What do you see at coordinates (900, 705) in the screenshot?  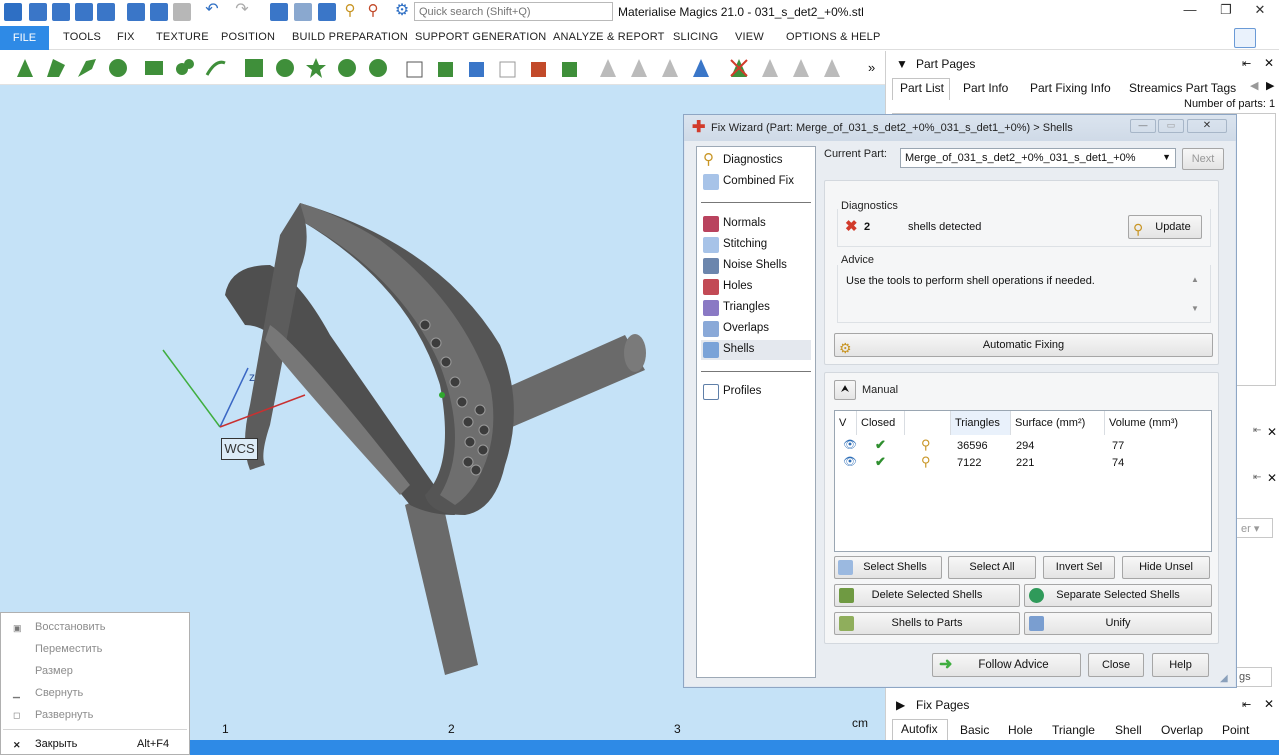 I see `fix-pages-expand-icon: ▶` at bounding box center [900, 705].